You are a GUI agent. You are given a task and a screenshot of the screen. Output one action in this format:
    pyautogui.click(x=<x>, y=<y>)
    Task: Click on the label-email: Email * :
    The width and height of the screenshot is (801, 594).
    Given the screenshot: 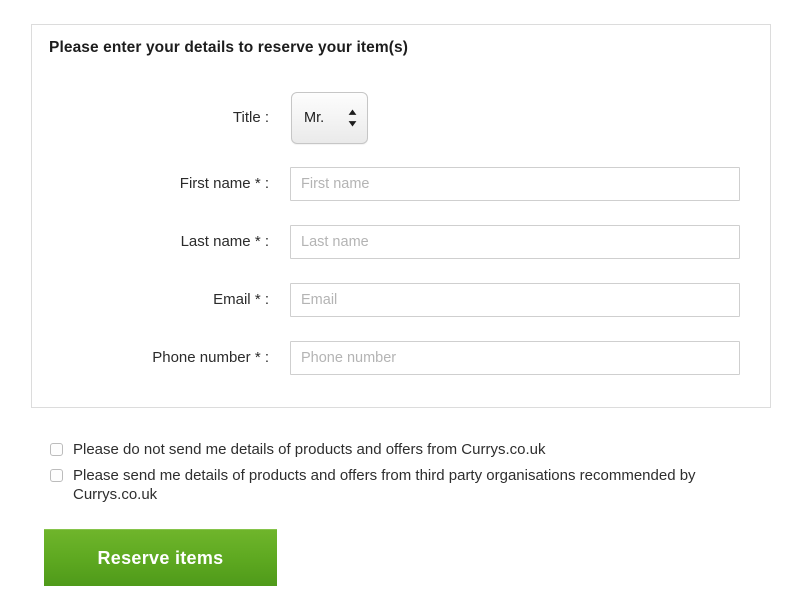 What is the action you would take?
    pyautogui.click(x=150, y=300)
    